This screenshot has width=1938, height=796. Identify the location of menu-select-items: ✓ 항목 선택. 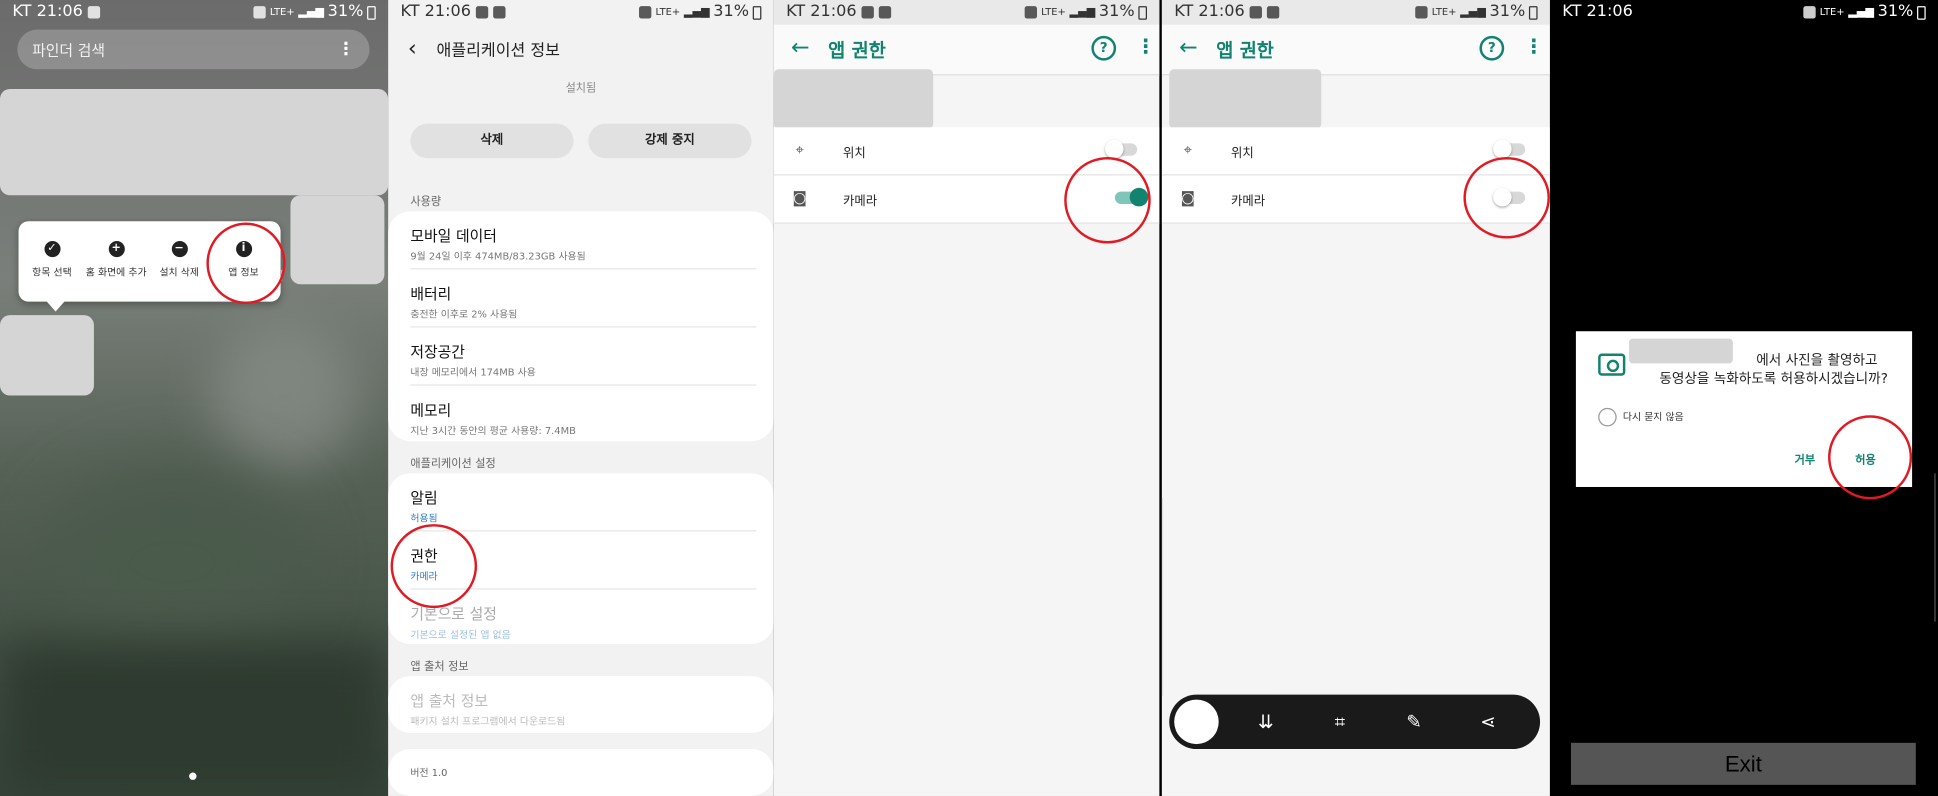
(52, 260).